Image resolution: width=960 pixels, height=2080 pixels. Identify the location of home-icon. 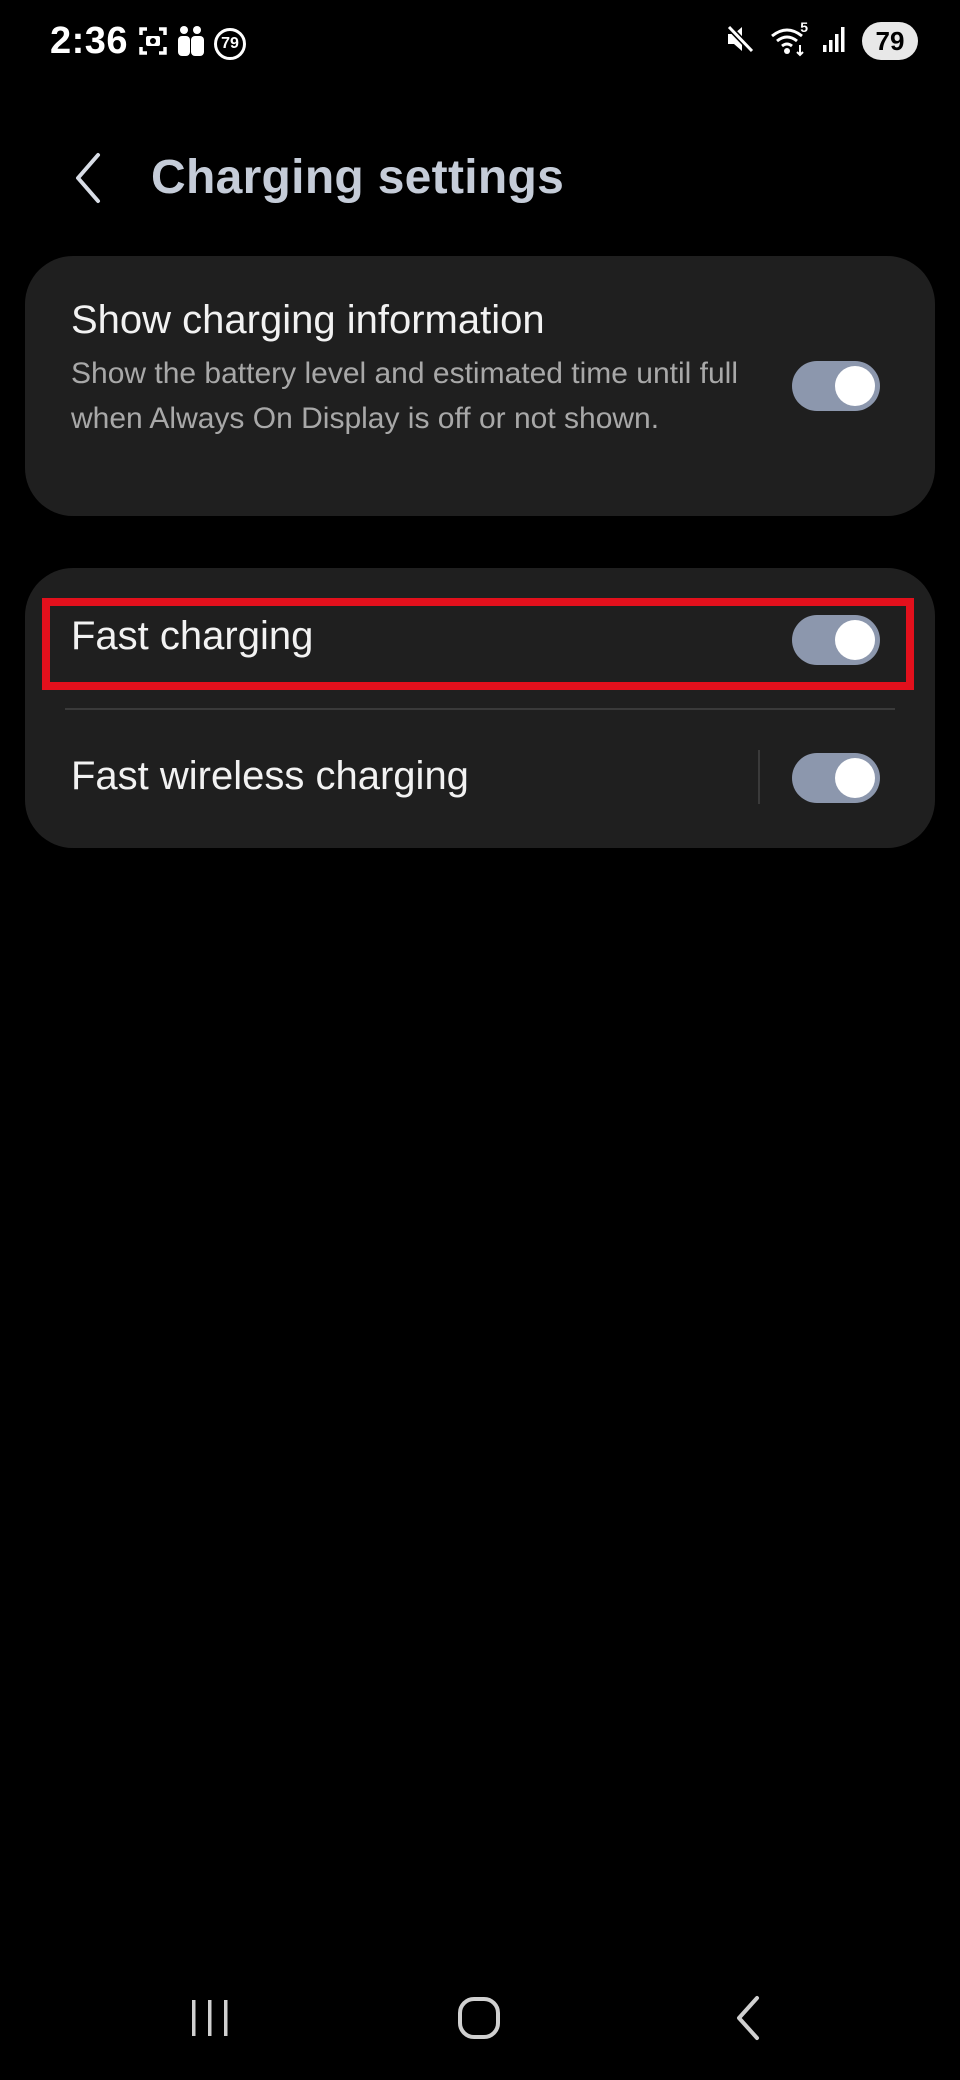
(479, 2020).